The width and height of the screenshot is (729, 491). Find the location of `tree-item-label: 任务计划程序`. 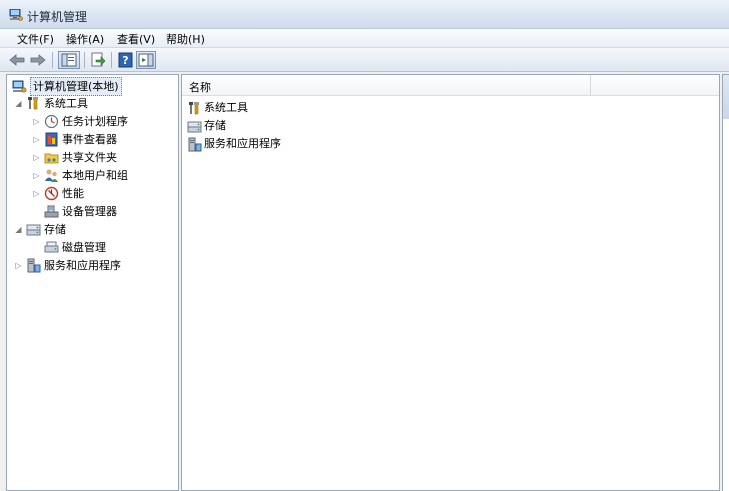

tree-item-label: 任务计划程序 is located at coordinates (95, 121).